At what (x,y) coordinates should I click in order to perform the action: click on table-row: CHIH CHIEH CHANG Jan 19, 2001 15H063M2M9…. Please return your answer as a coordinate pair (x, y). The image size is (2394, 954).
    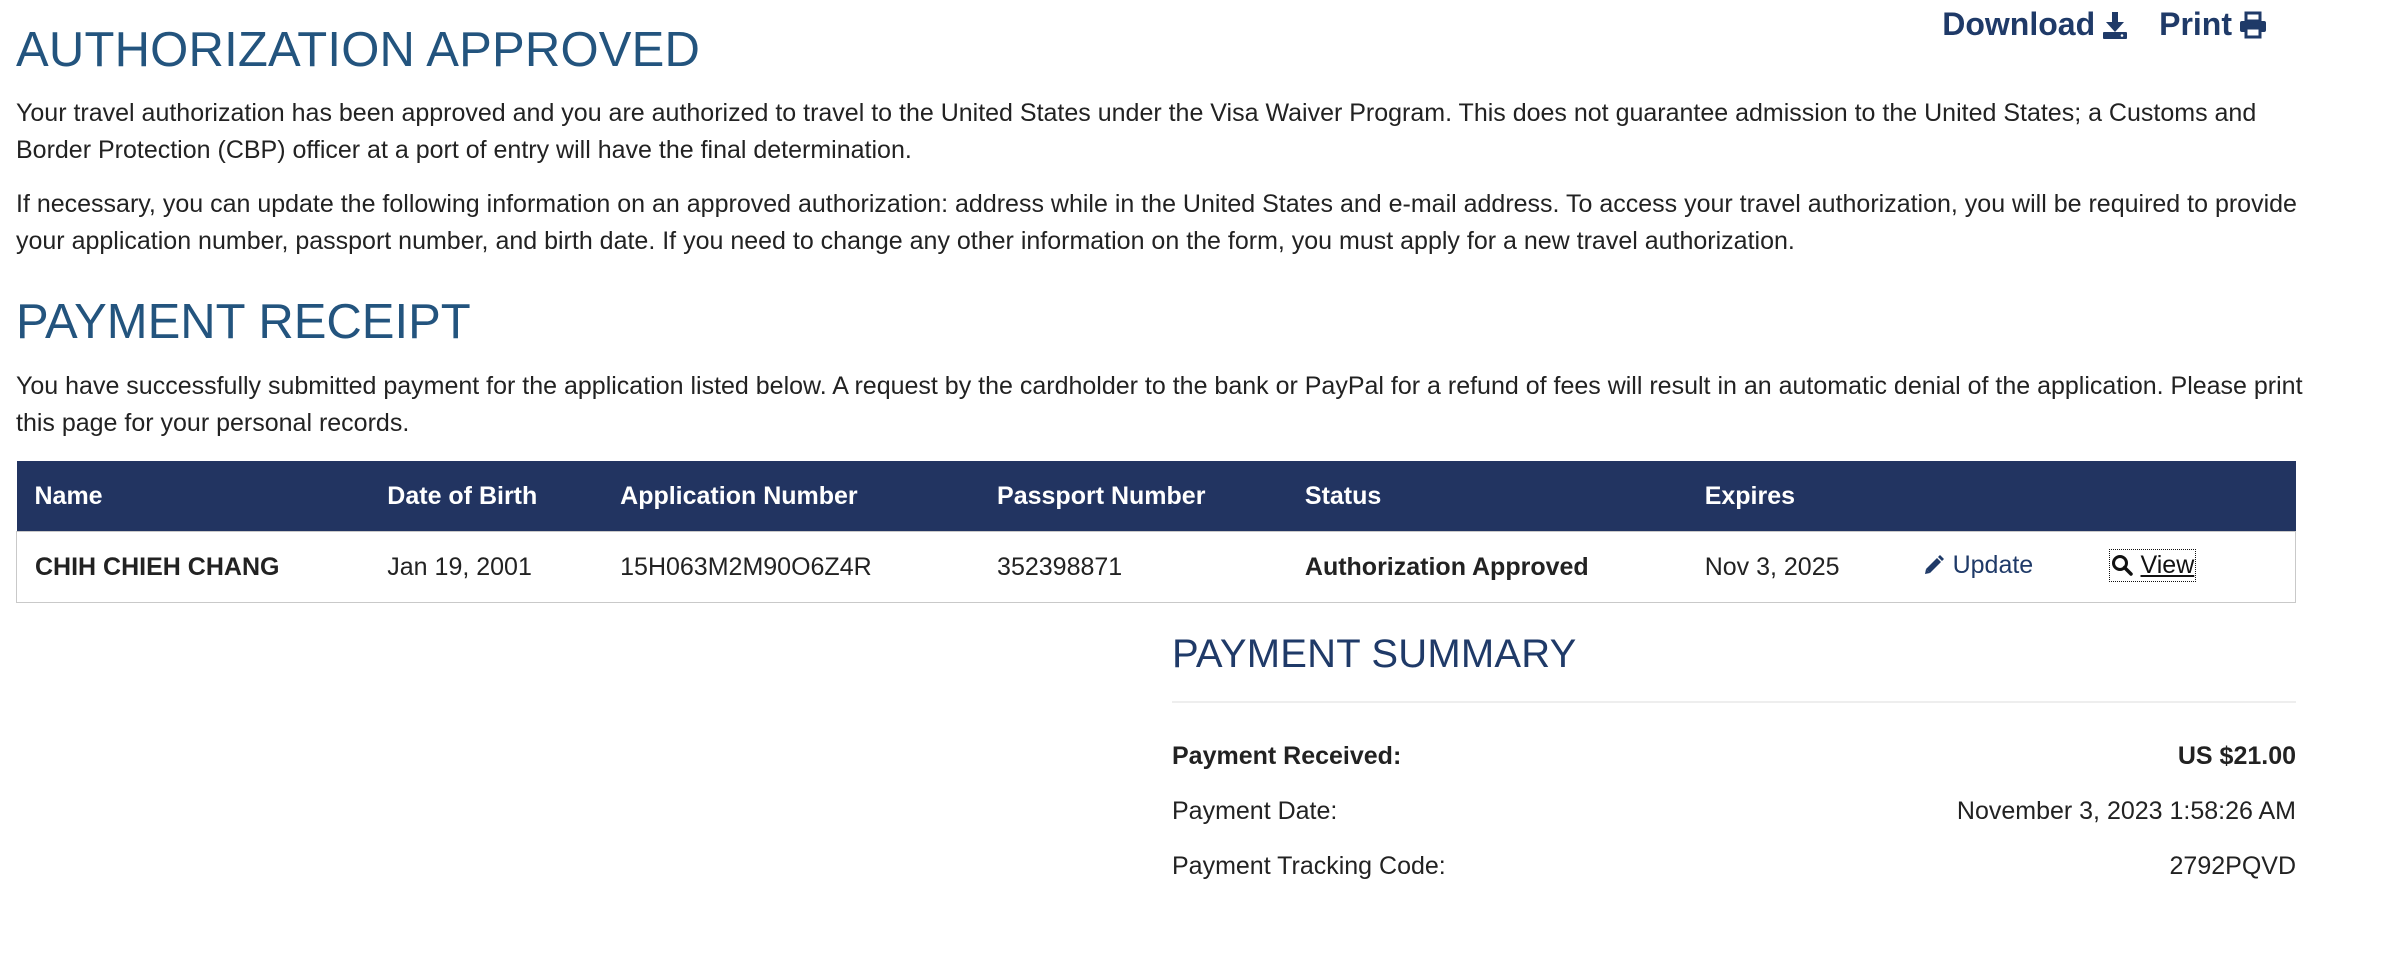
    Looking at the image, I should click on (1156, 567).